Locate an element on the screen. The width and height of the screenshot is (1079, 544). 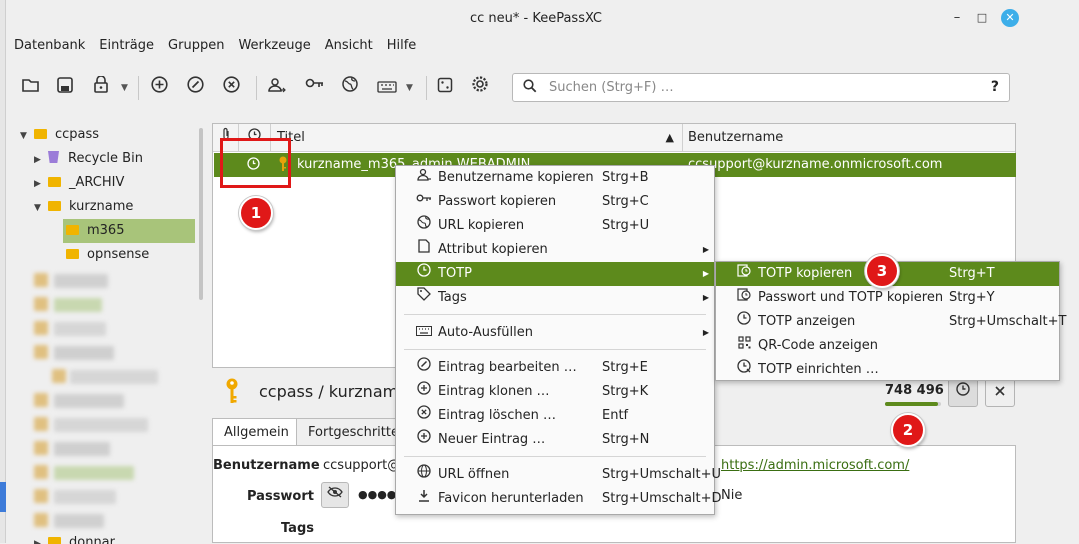
menu-item-label: Attribut kopieren is located at coordinates (493, 249).